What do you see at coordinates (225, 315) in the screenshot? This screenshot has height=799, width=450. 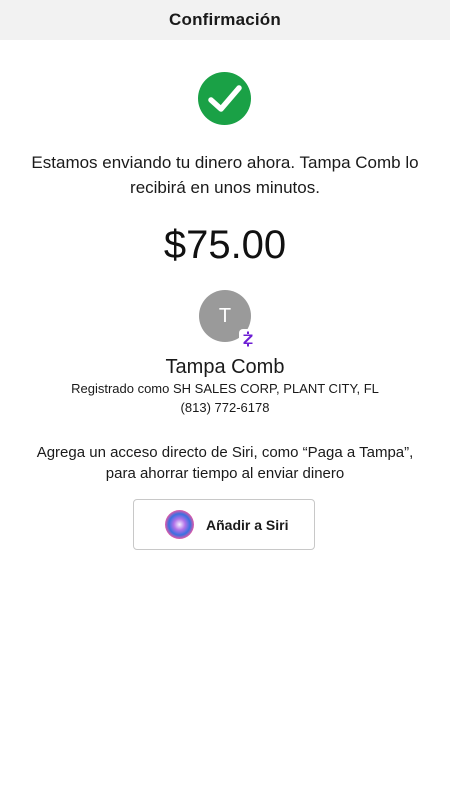 I see `avatar-initial: T` at bounding box center [225, 315].